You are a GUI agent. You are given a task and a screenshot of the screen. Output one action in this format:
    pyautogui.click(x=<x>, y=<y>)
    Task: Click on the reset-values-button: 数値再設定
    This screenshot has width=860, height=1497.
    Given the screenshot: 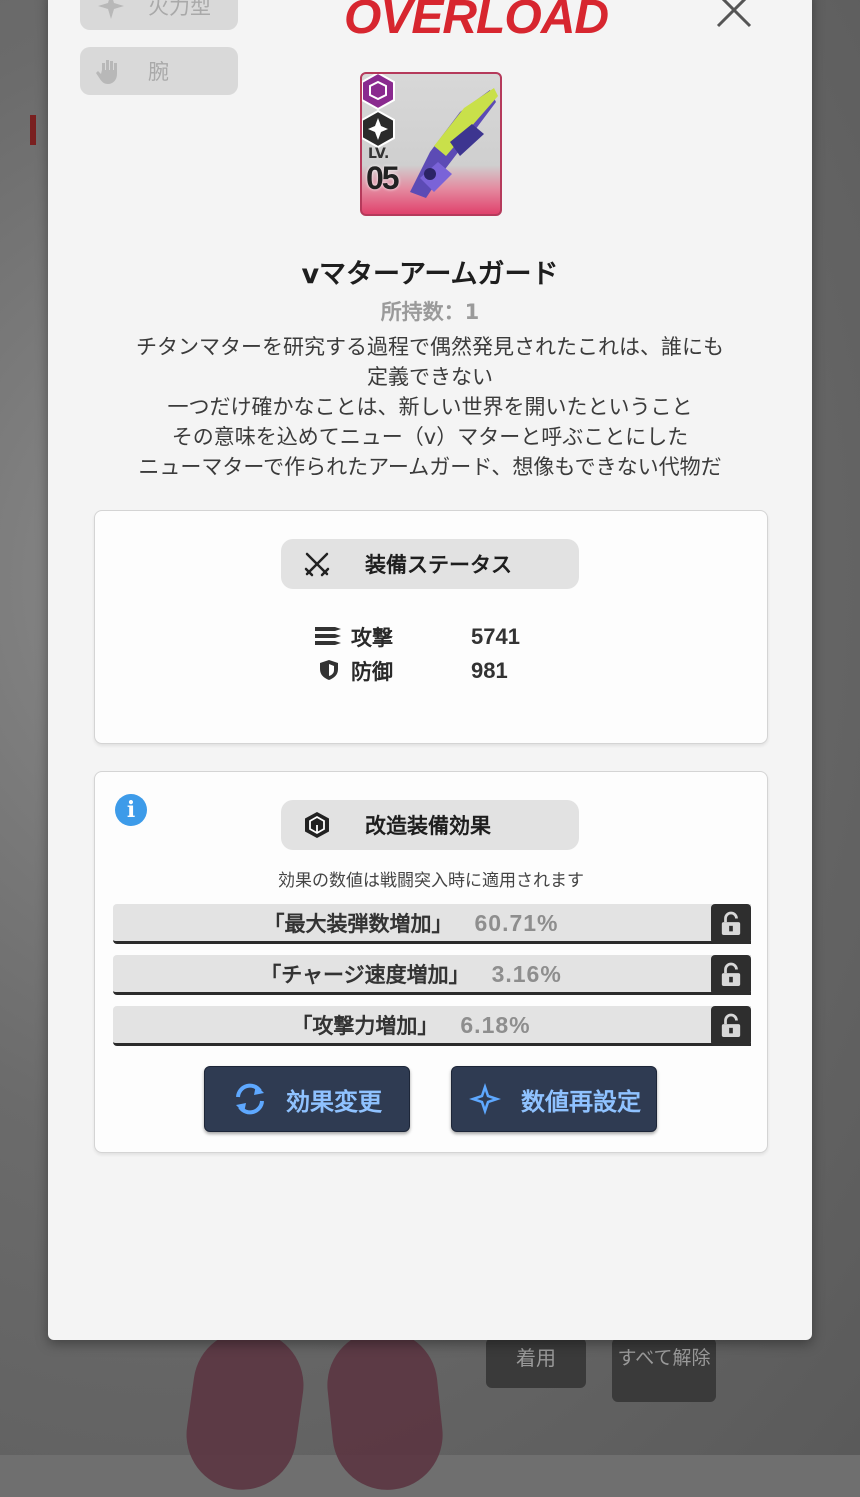 What is the action you would take?
    pyautogui.click(x=554, y=1099)
    